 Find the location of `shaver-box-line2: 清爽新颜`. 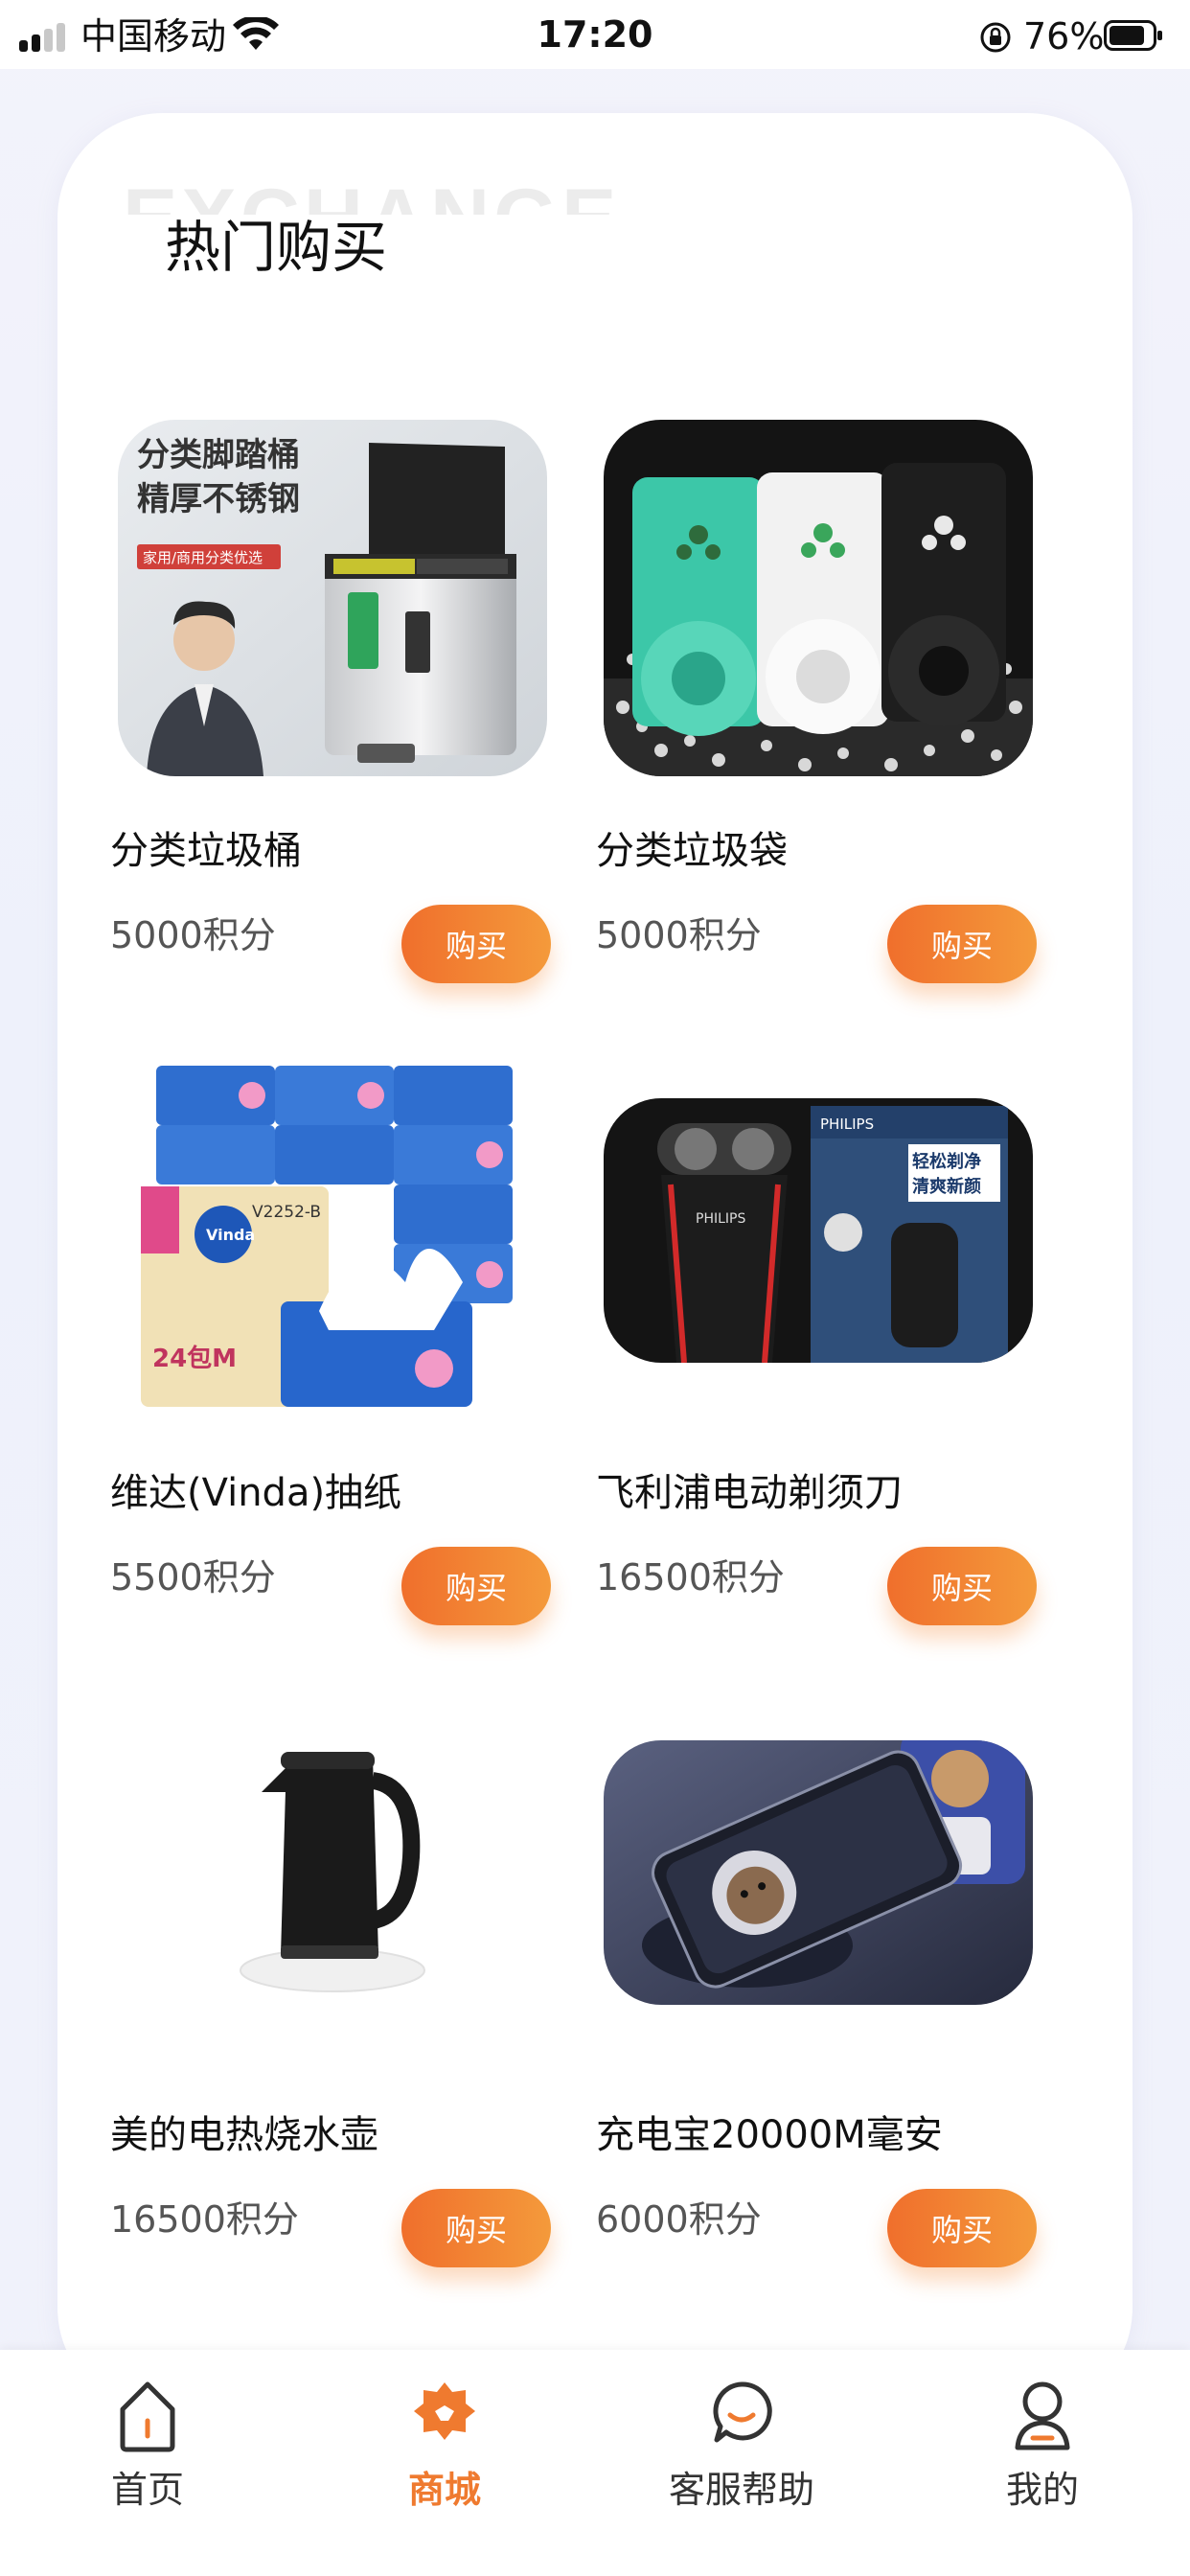

shaver-box-line2: 清爽新颜 is located at coordinates (947, 1186).